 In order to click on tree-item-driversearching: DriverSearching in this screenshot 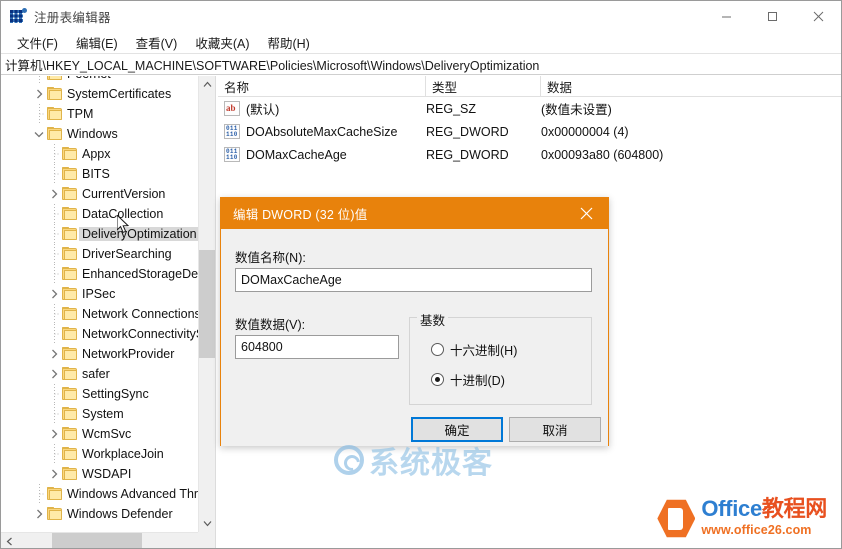, I will do `click(99, 254)`.